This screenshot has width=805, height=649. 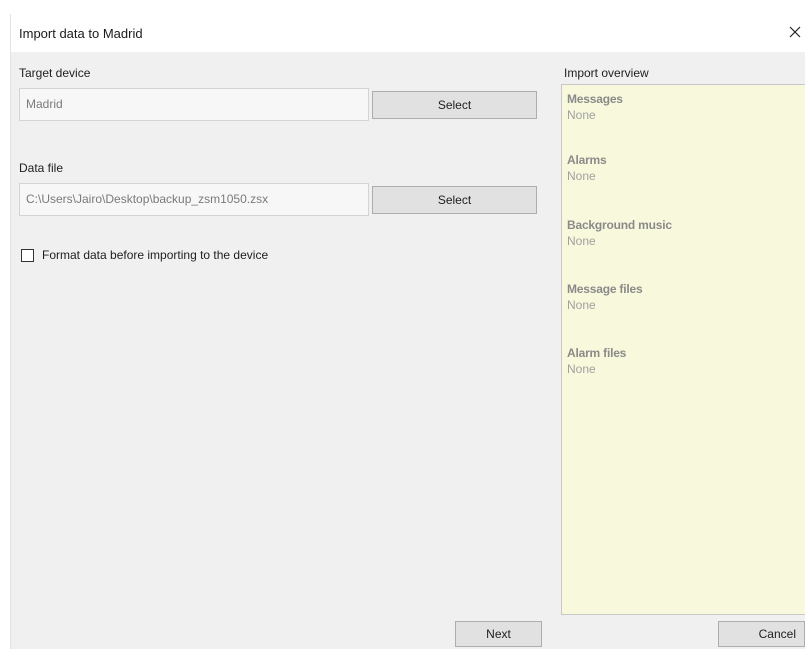 I want to click on overview-section-message-files: Message files None, so click(x=605, y=297).